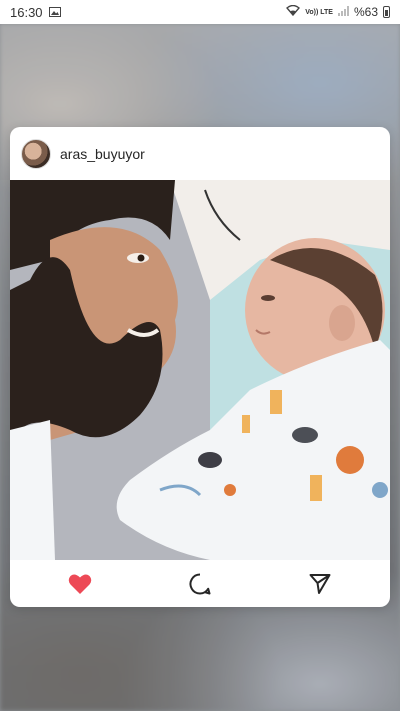  What do you see at coordinates (293, 11) in the screenshot?
I see `wifi-icon` at bounding box center [293, 11].